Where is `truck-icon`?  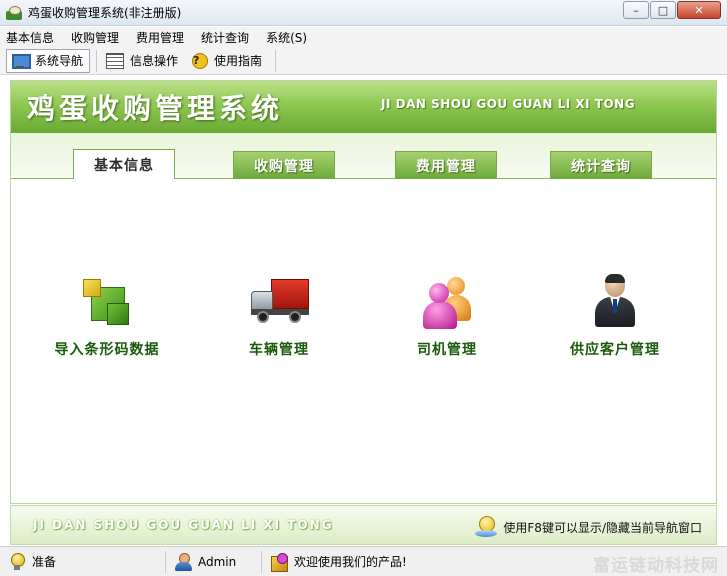
truck-icon is located at coordinates (279, 301).